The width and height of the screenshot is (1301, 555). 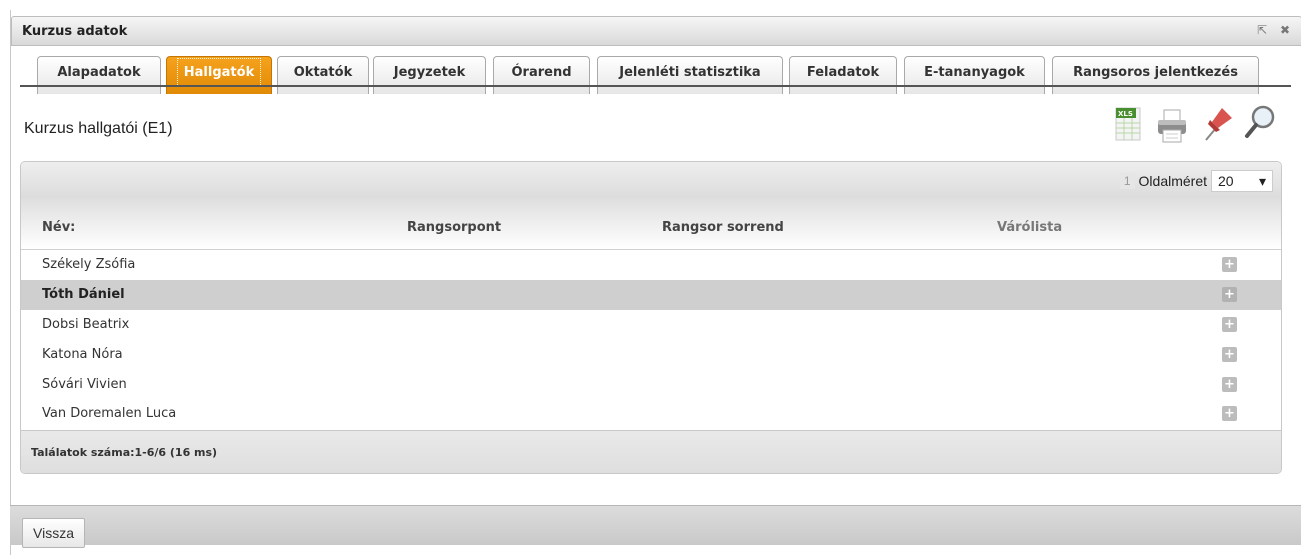 What do you see at coordinates (1128, 125) in the screenshot?
I see `xls-export-icon: XLS` at bounding box center [1128, 125].